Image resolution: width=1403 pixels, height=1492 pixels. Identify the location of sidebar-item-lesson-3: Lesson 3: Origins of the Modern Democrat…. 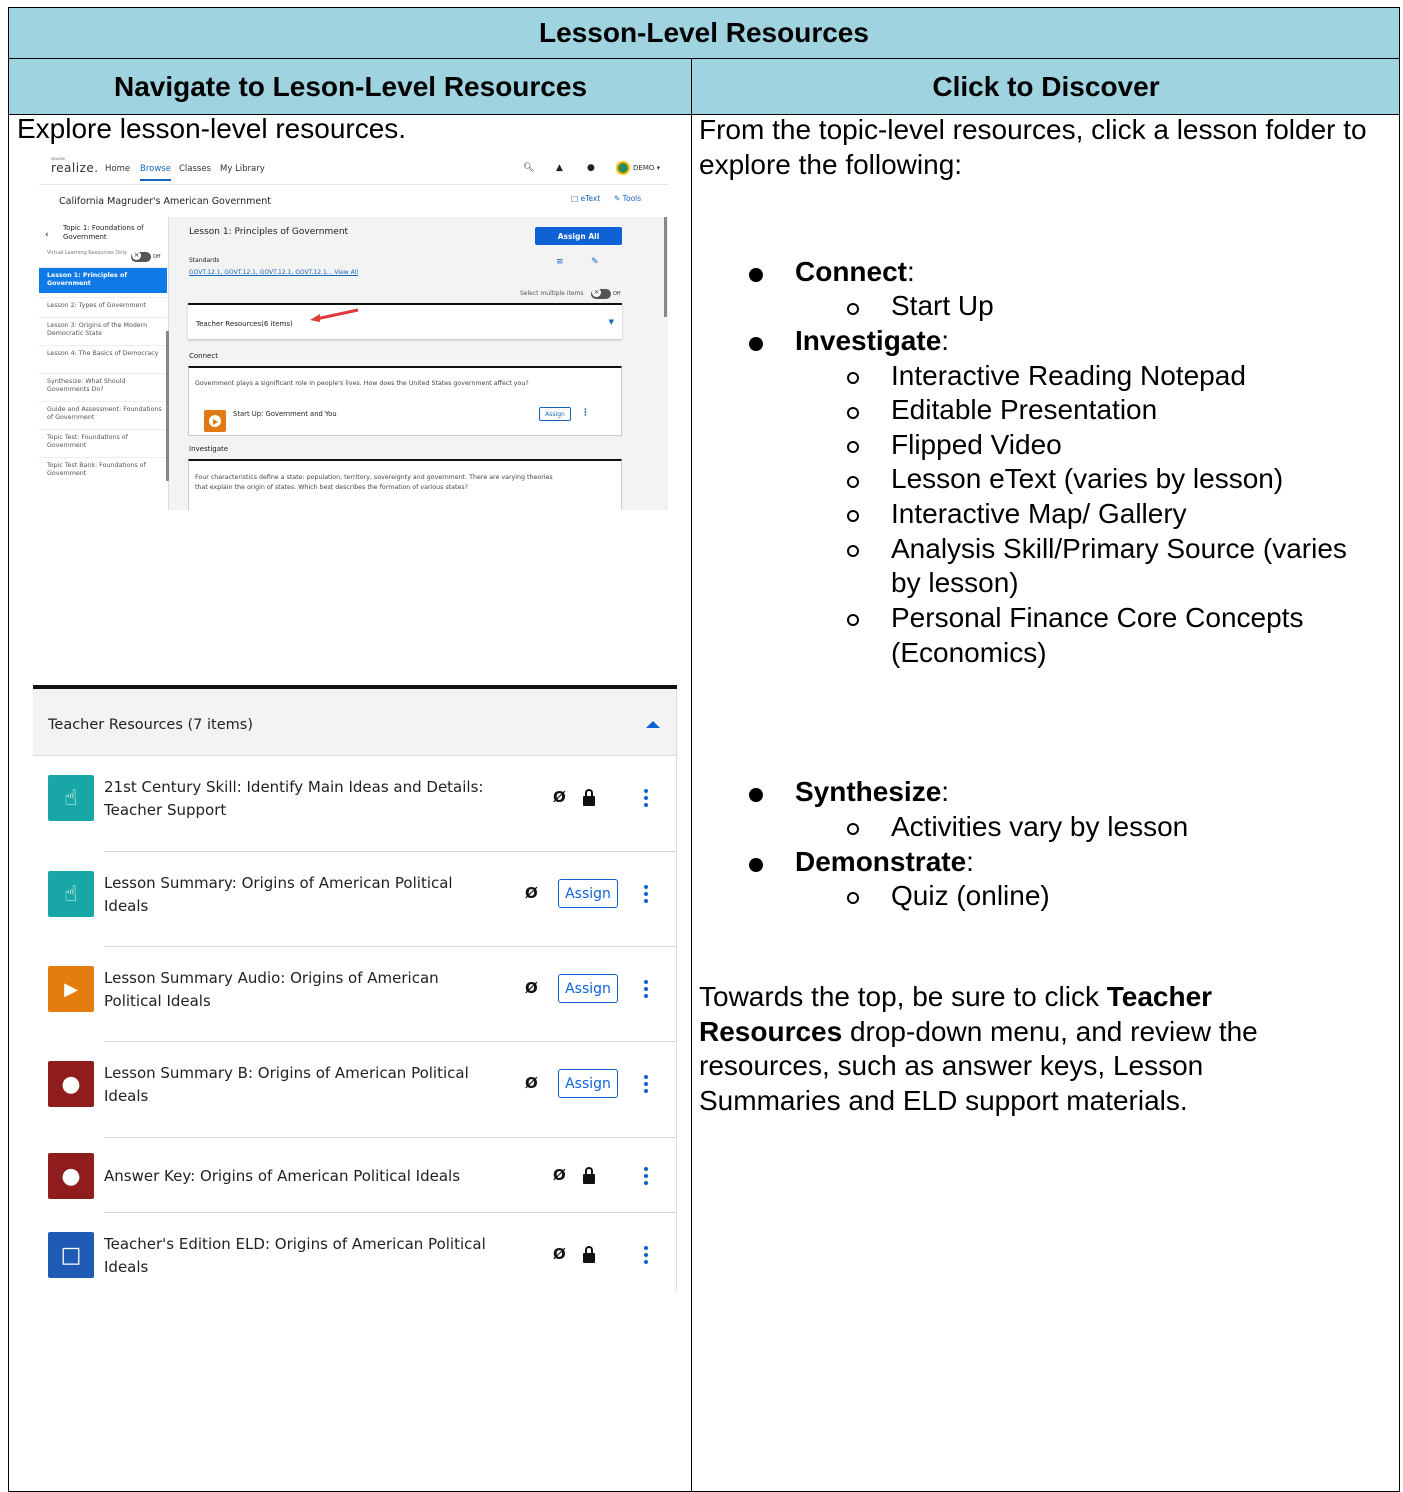
(103, 331).